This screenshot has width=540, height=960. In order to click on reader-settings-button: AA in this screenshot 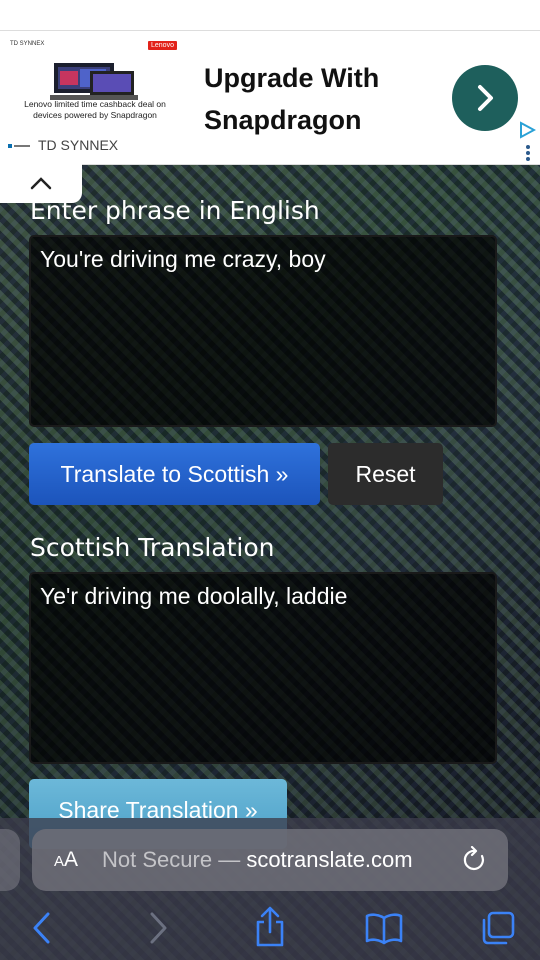, I will do `click(66, 860)`.